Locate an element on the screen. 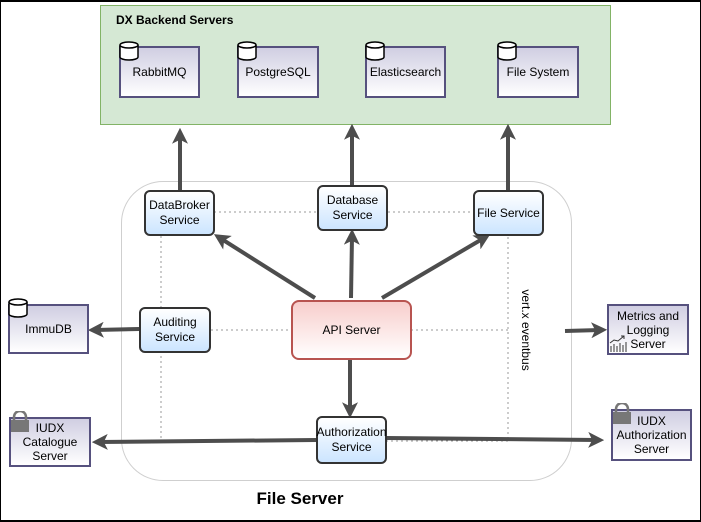 Image resolution: width=701 pixels, height=522 pixels. api-server: API Server is located at coordinates (351, 330).